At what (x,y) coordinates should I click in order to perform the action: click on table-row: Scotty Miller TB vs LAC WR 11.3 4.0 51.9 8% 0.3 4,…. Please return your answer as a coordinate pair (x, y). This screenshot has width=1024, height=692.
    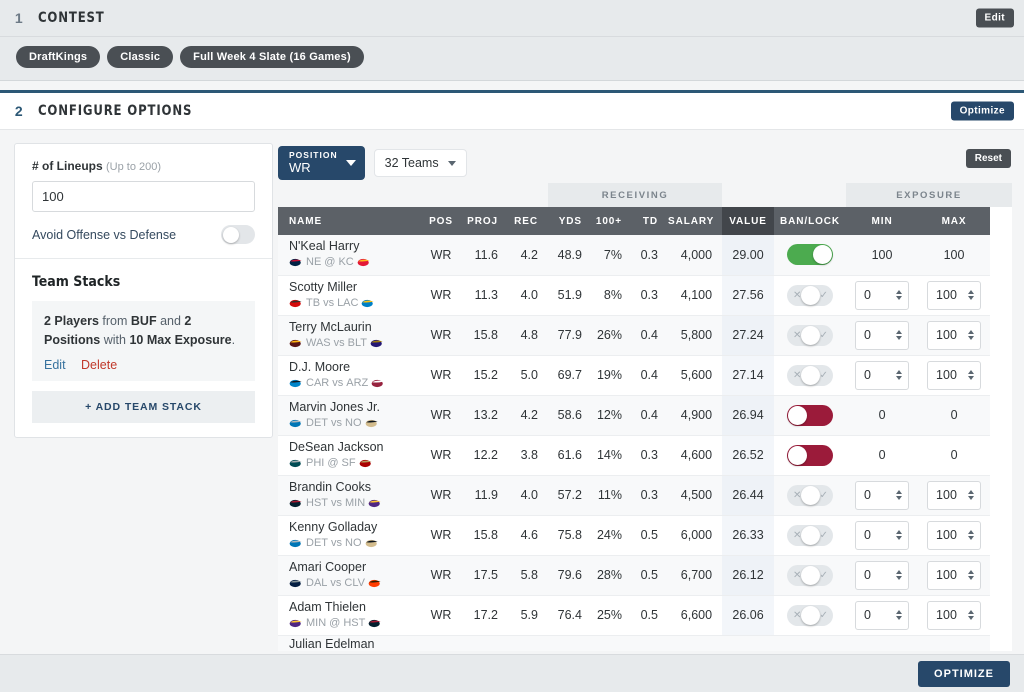
    Looking at the image, I should click on (645, 295).